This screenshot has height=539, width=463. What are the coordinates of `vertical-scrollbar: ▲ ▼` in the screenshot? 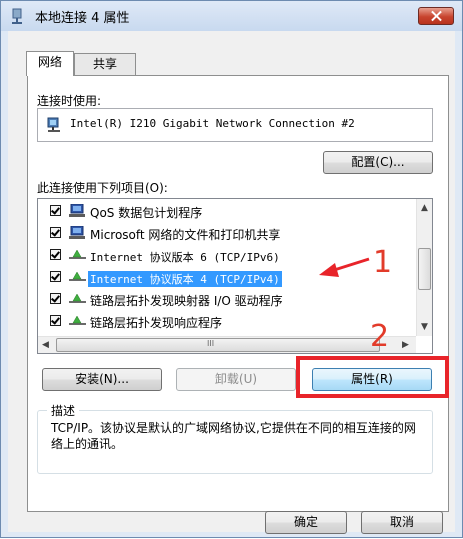 It's located at (424, 267).